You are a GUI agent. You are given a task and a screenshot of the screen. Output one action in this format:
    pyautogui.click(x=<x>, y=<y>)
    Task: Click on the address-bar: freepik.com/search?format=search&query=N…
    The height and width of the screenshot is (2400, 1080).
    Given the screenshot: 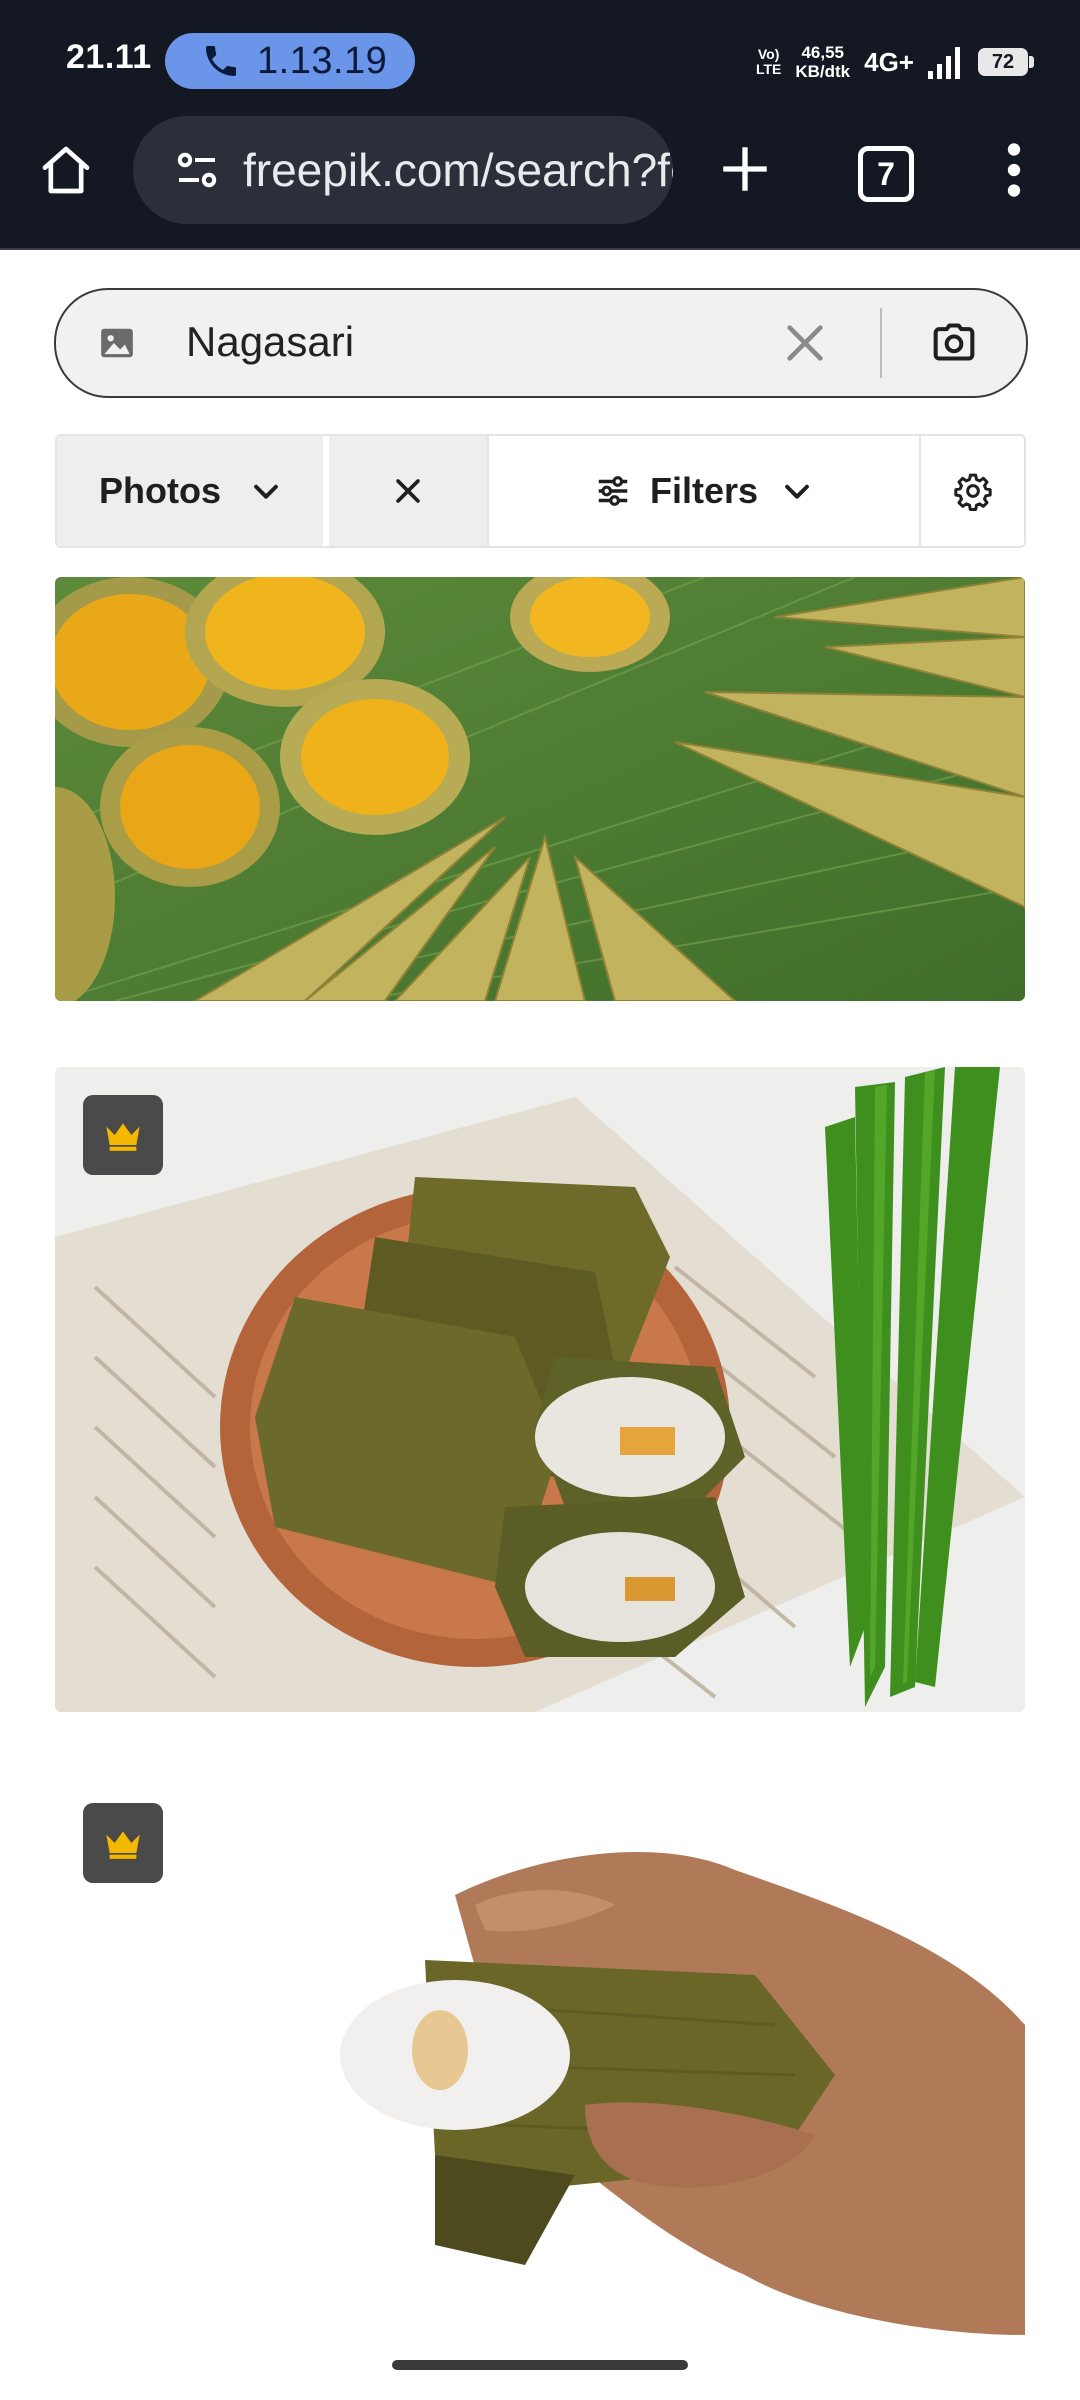 What is the action you would take?
    pyautogui.click(x=403, y=170)
    